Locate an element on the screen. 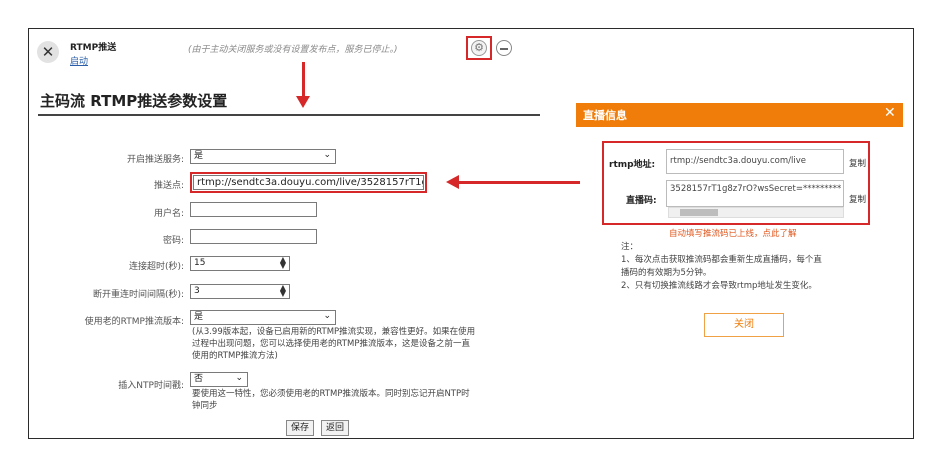 The image size is (925, 461). red-arrow-down-head is located at coordinates (303, 102).